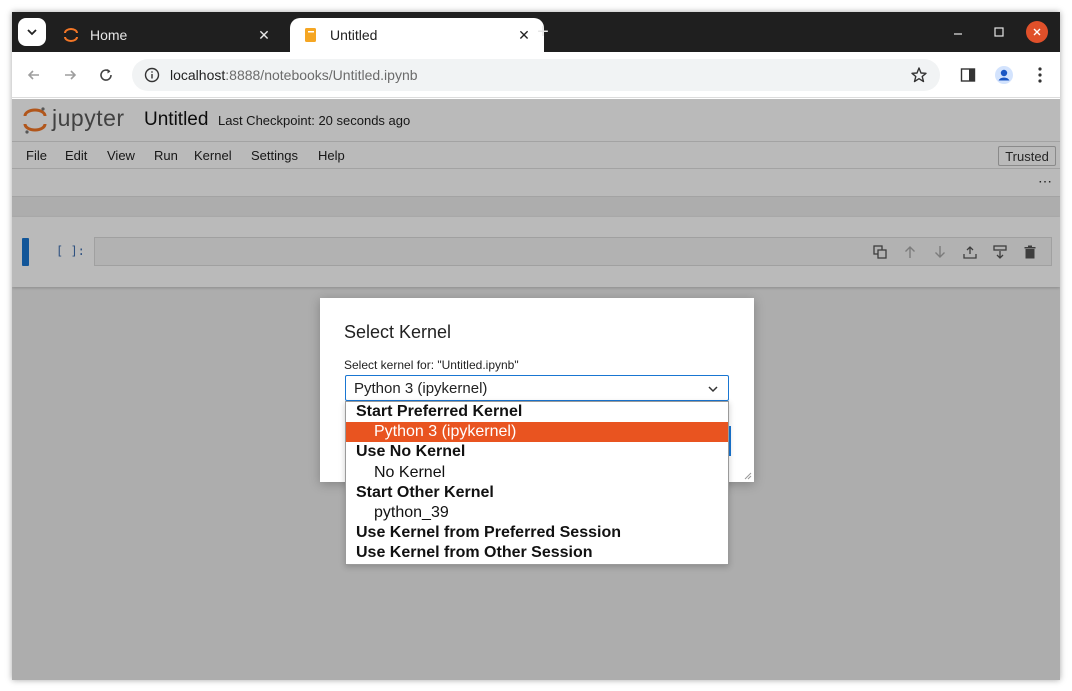  I want to click on kebab-menu-icon, so click(1040, 75).